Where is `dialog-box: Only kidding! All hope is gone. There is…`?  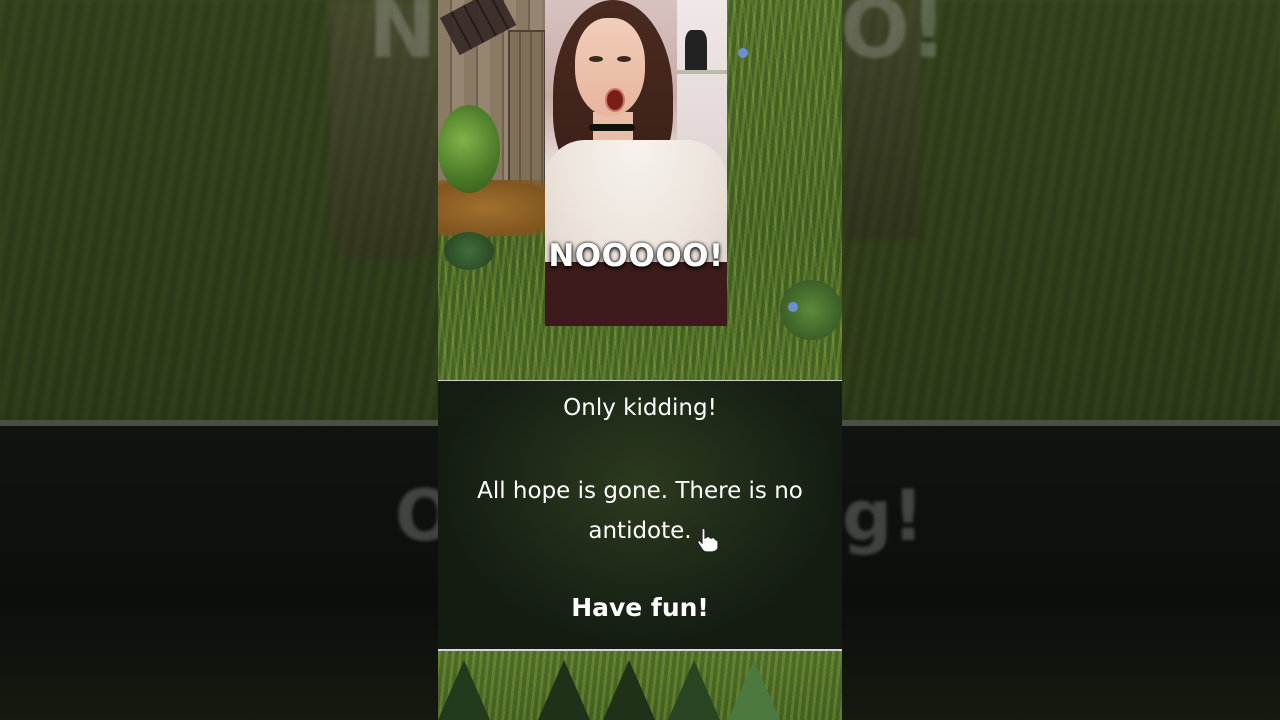
dialog-box: Only kidding! All hope is gone. There is… is located at coordinates (640, 515).